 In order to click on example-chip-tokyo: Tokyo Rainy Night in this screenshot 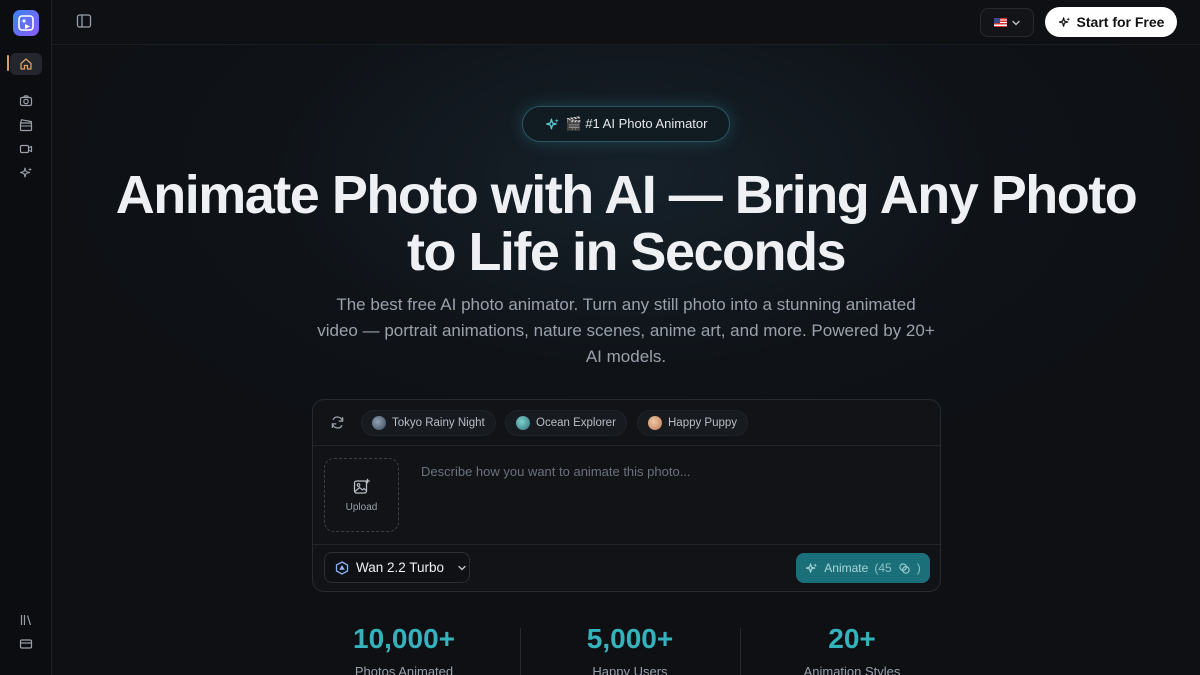, I will do `click(428, 423)`.